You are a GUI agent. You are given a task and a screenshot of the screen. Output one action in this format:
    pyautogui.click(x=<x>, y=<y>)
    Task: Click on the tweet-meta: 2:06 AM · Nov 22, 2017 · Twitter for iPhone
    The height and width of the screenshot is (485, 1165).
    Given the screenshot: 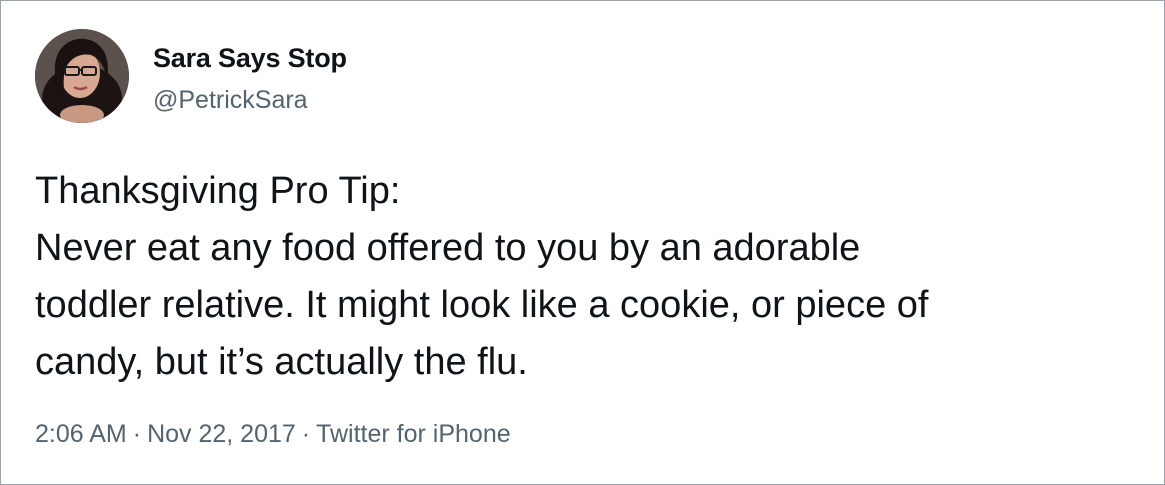 What is the action you would take?
    pyautogui.click(x=273, y=434)
    